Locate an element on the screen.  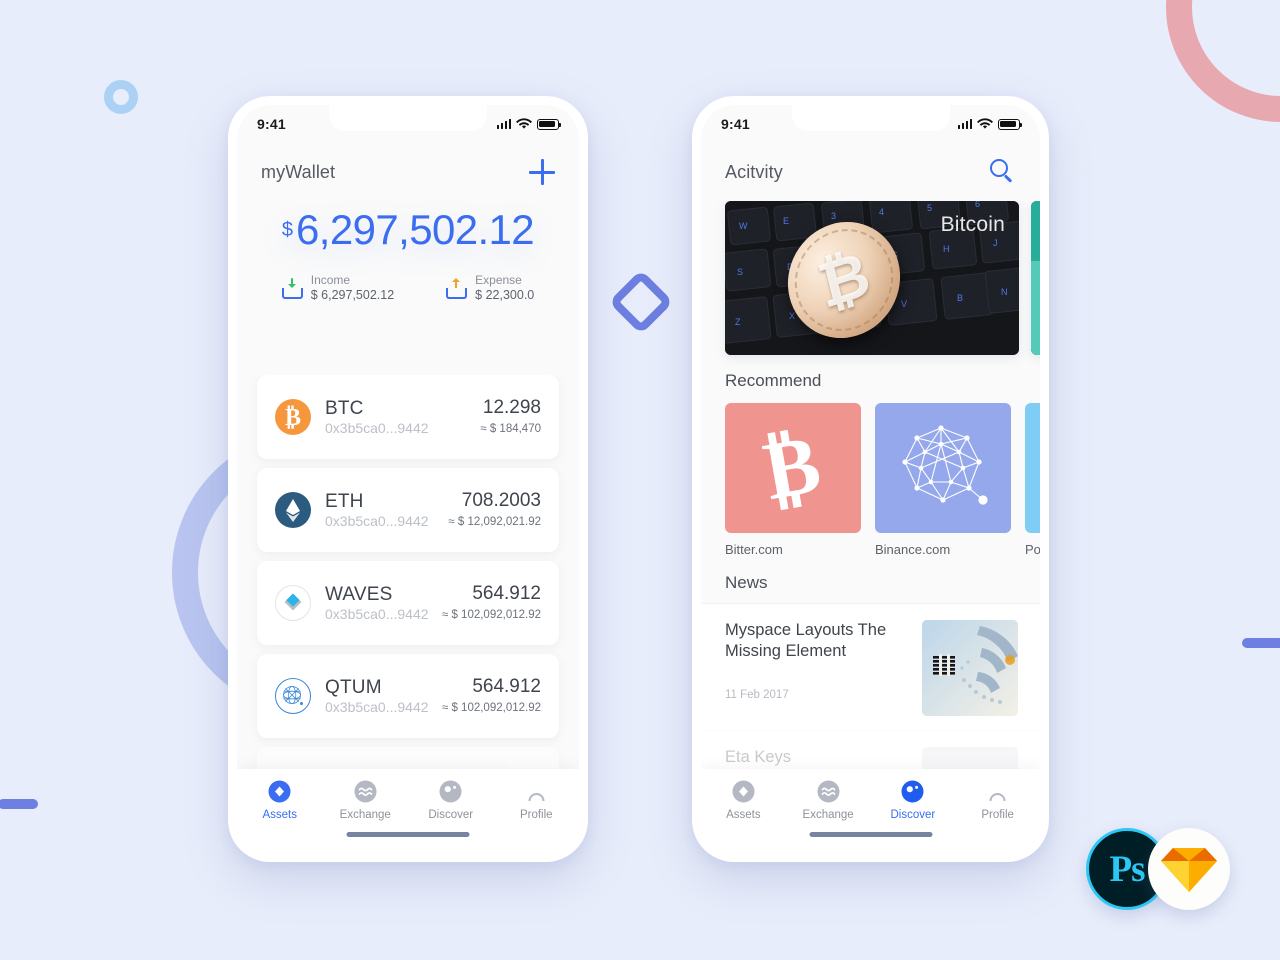
search-icon is located at coordinates (1003, 172).